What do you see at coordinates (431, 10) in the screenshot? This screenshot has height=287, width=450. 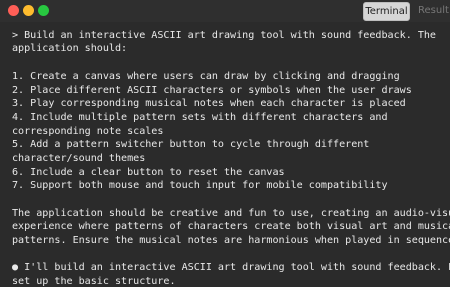 I see `tab-result: Result` at bounding box center [431, 10].